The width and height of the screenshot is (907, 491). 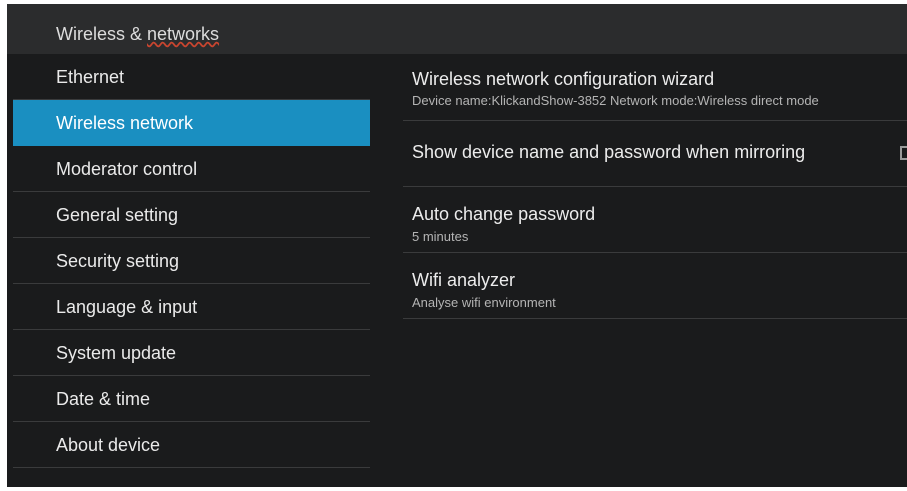 What do you see at coordinates (457, 29) in the screenshot?
I see `title-bar: Wireless & networks` at bounding box center [457, 29].